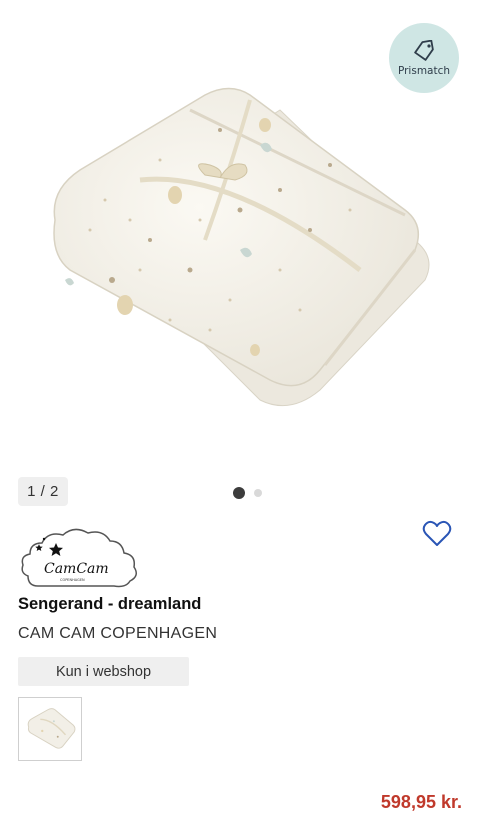 Image resolution: width=480 pixels, height=833 pixels. I want to click on prismatch-button: Prismatch, so click(424, 58).